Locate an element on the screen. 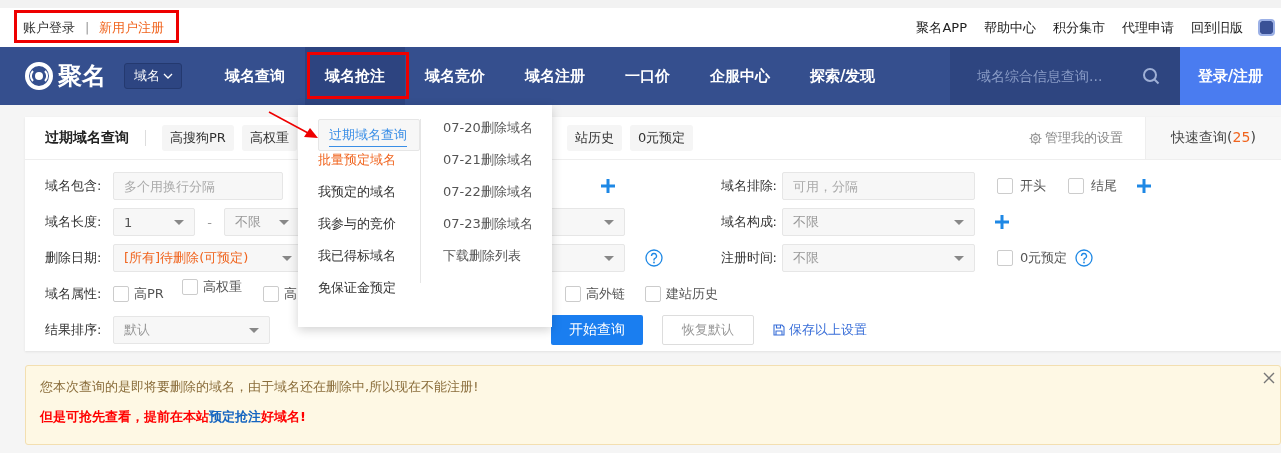  field-label: 域名排除: is located at coordinates (748, 186).